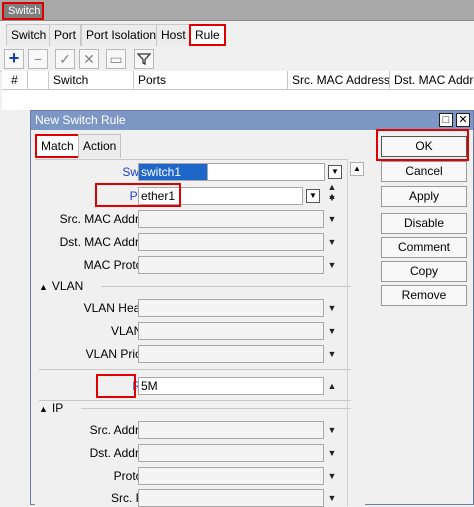  Describe the element at coordinates (231, 354) in the screenshot. I see `vlan-priority-field` at that location.